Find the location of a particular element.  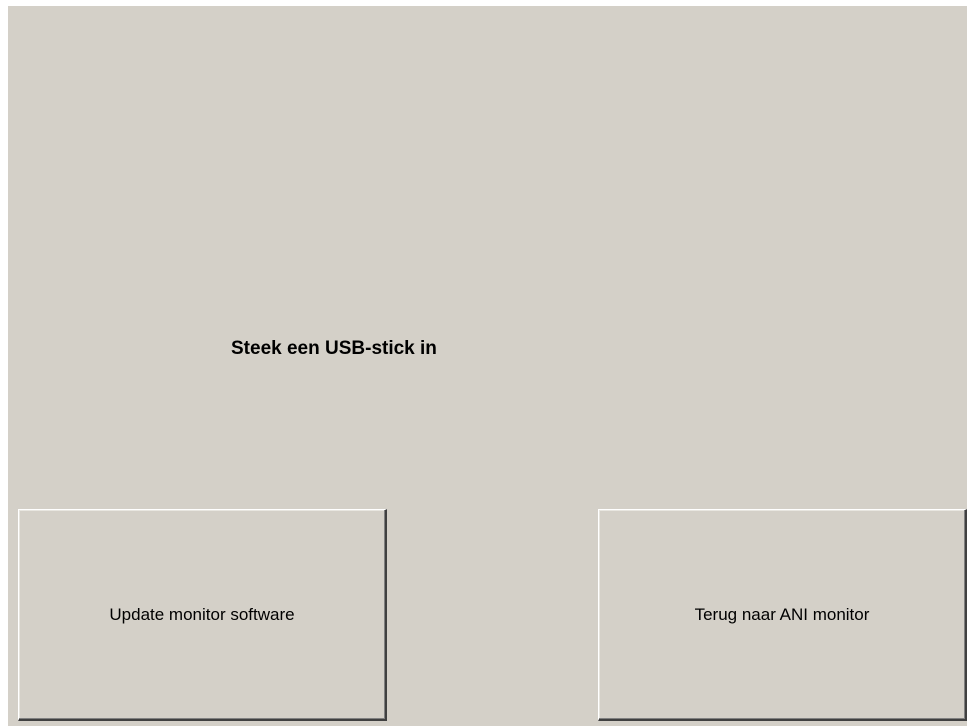

update-monitor-software-label: Update monitor software is located at coordinates (202, 614).